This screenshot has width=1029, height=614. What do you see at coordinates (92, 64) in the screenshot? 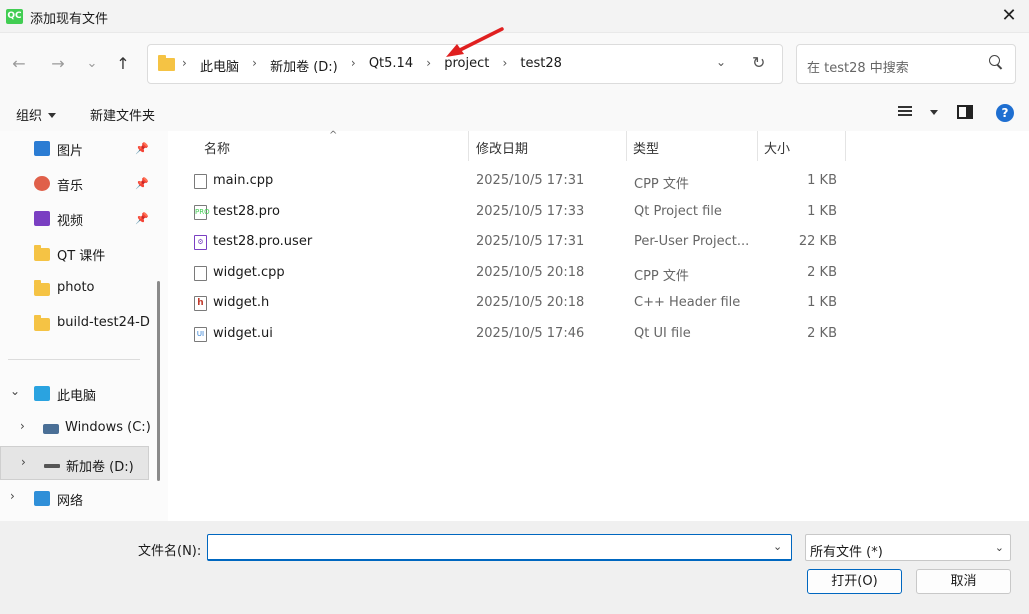
I see `recent-locations-button: ⌄` at bounding box center [92, 64].